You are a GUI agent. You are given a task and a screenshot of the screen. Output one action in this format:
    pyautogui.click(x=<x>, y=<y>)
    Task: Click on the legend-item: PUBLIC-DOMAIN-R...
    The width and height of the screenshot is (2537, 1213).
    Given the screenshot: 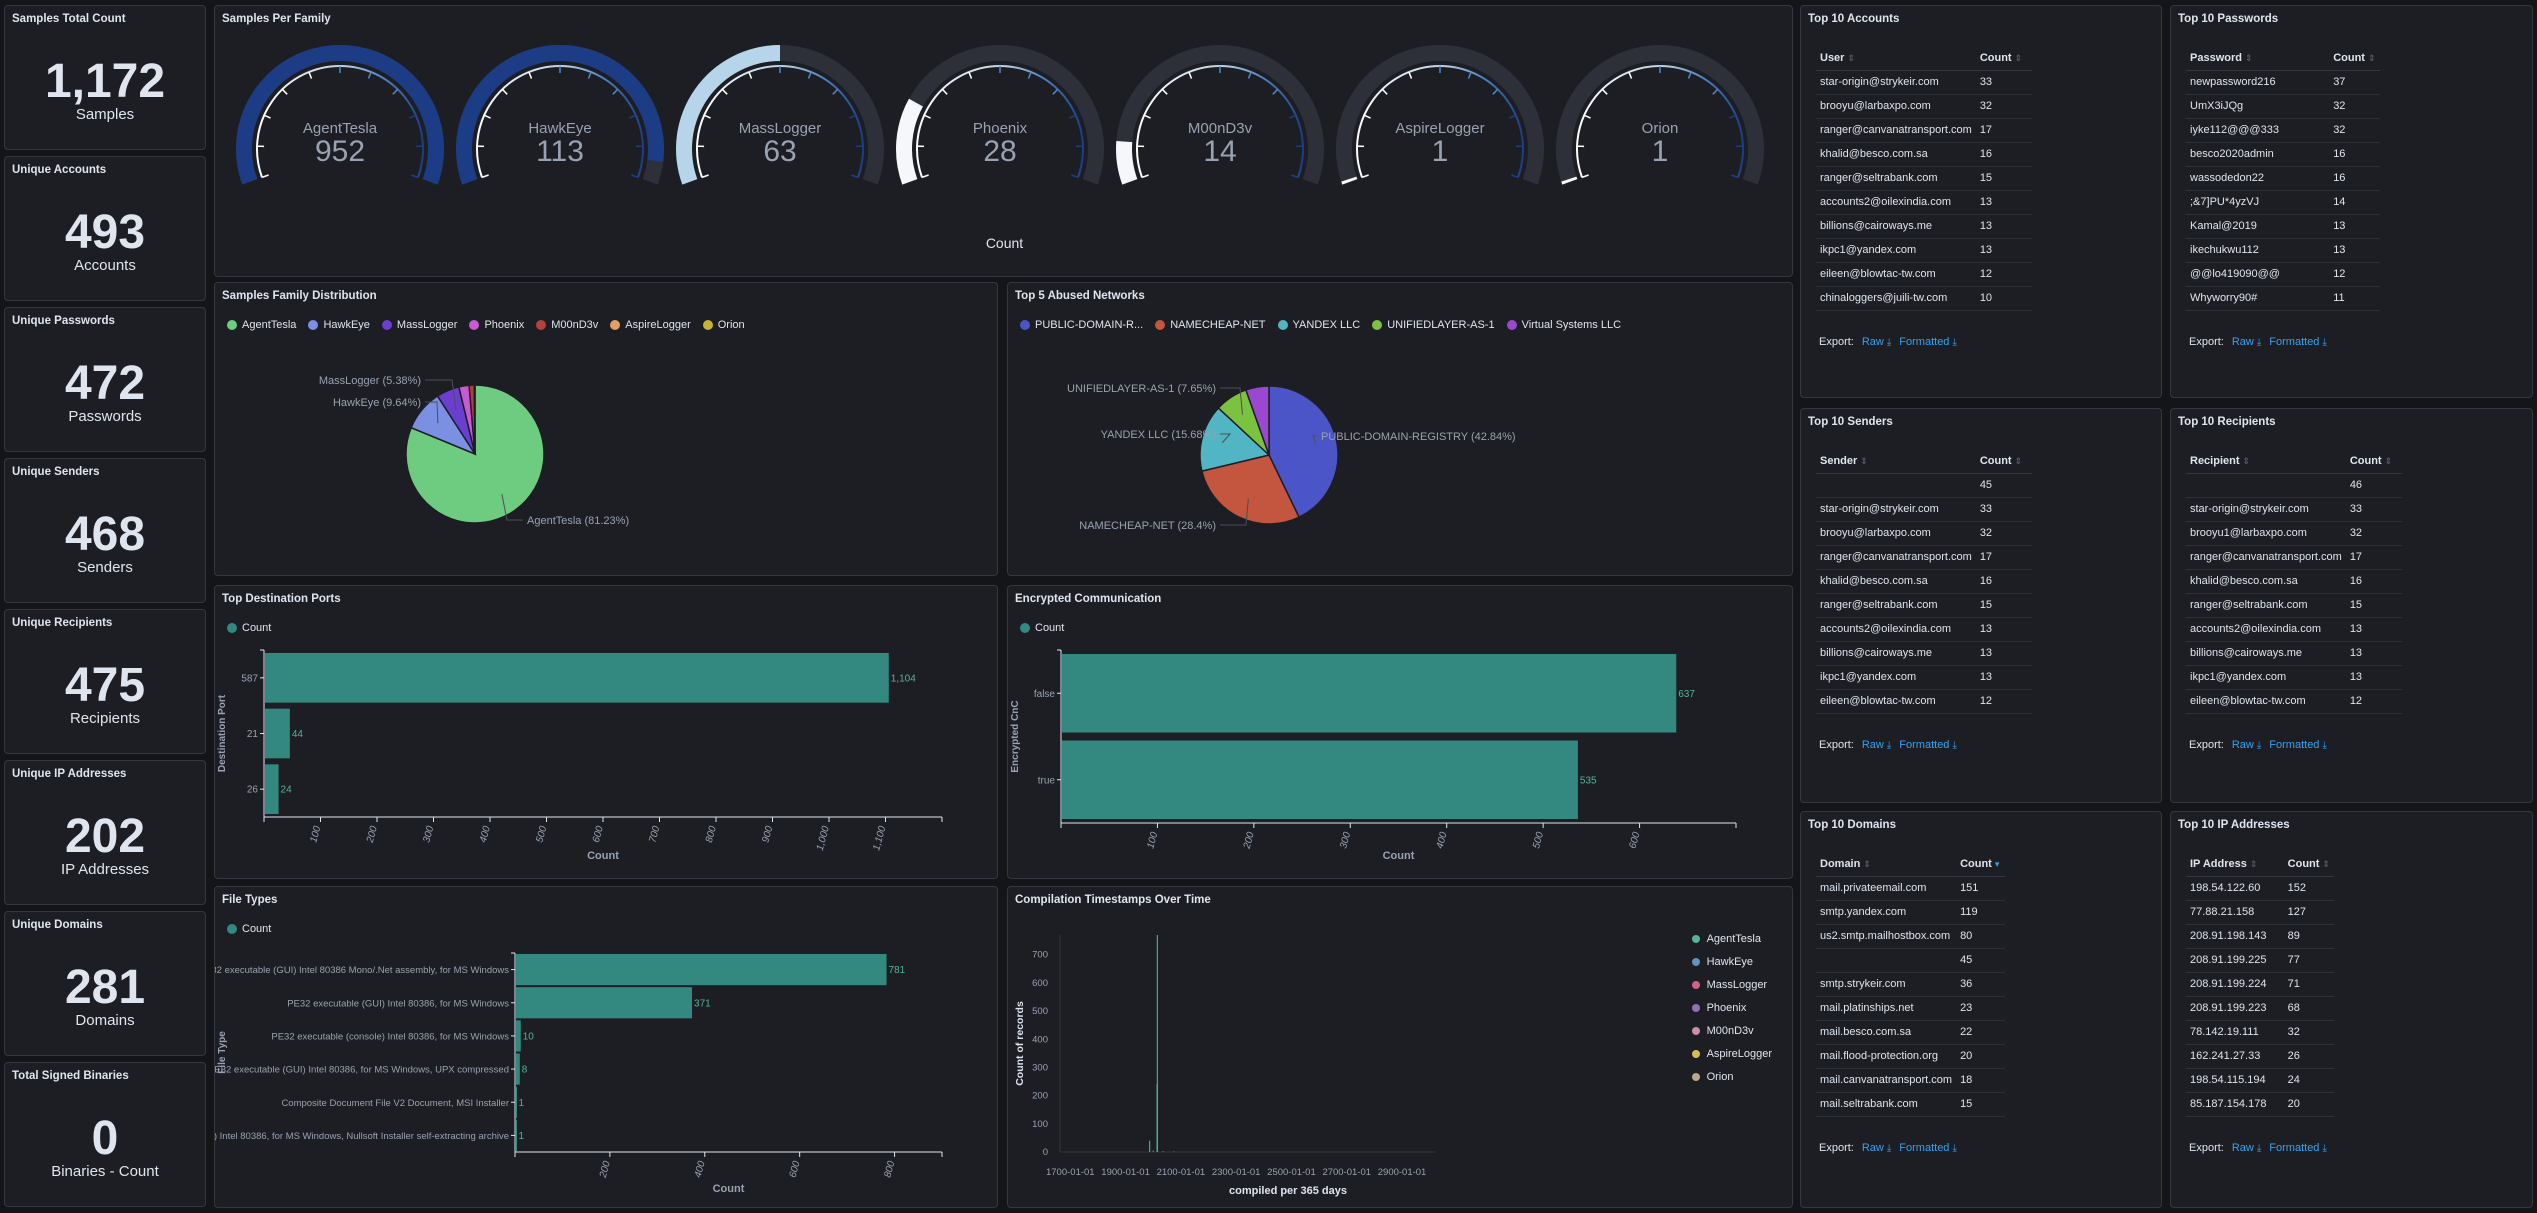 What is the action you would take?
    pyautogui.click(x=1081, y=325)
    